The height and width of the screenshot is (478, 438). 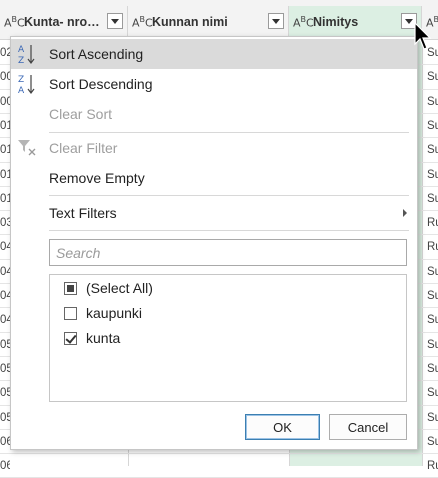 I want to click on sort-descending-icon: Z A, so click(x=27, y=84).